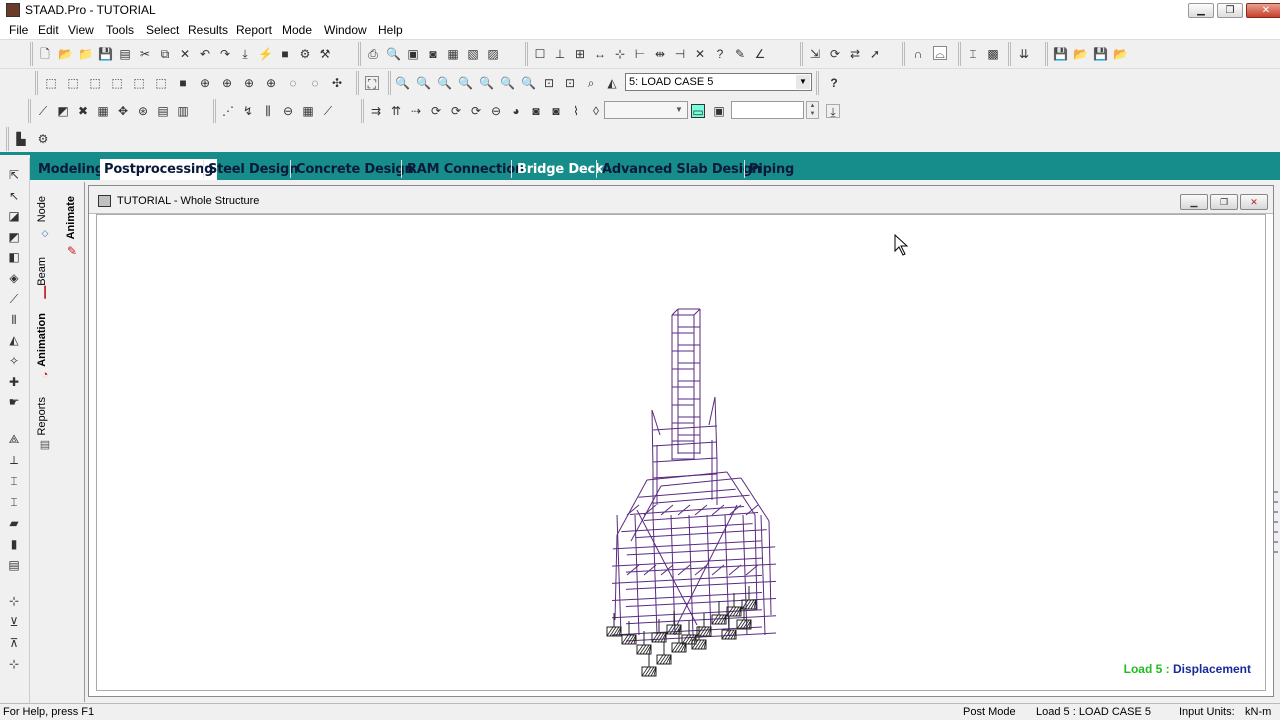  What do you see at coordinates (45, 54) in the screenshot?
I see `new-file-icon: 🗋` at bounding box center [45, 54].